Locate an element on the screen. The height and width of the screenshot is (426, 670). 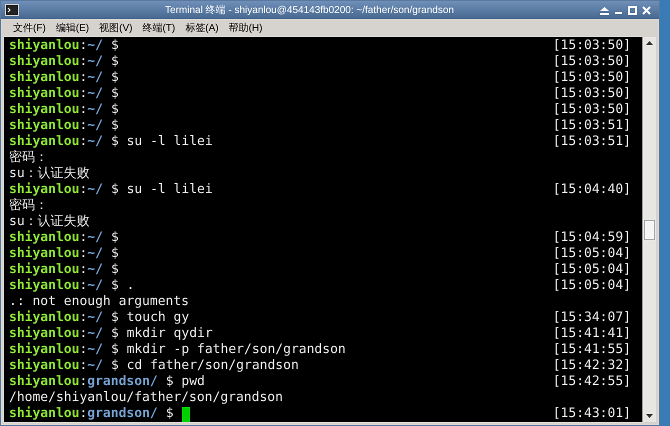
shade-icon is located at coordinates (604, 10).